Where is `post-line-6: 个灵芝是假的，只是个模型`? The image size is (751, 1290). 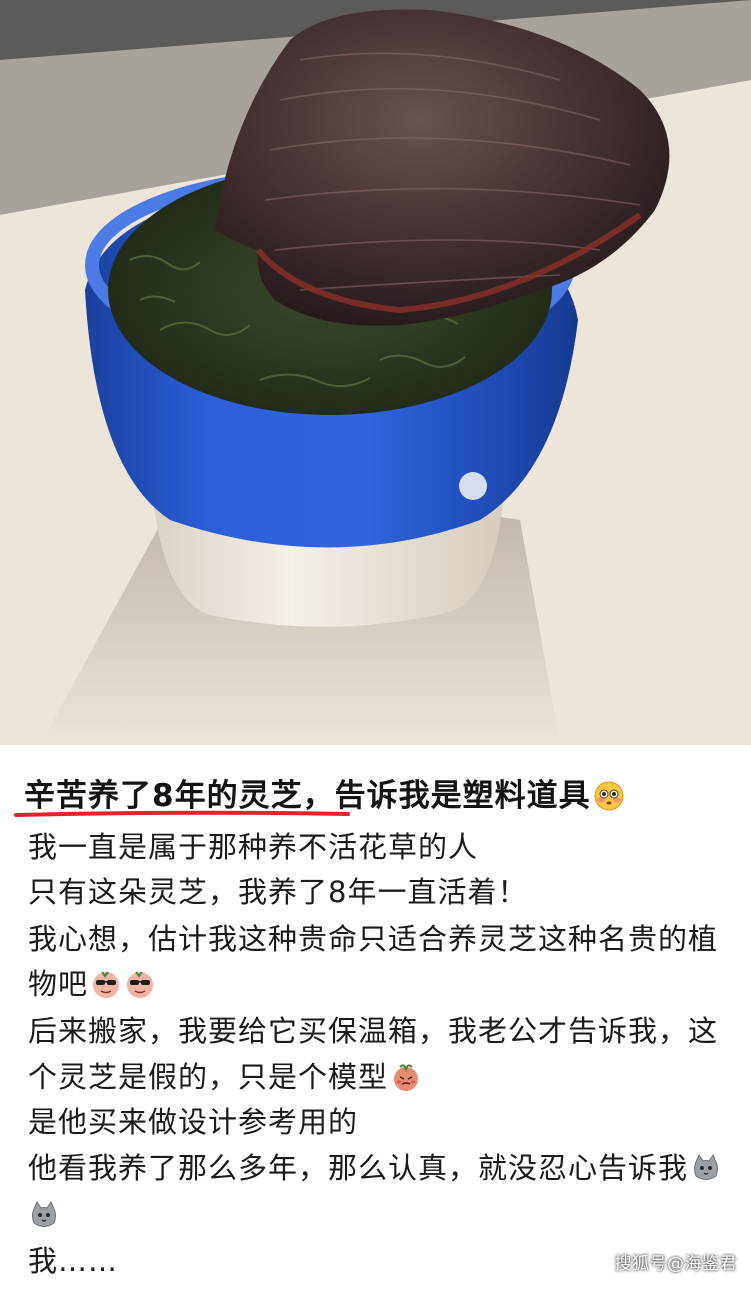
post-line-6: 个灵芝是假的，只是个模型 is located at coordinates (225, 1077).